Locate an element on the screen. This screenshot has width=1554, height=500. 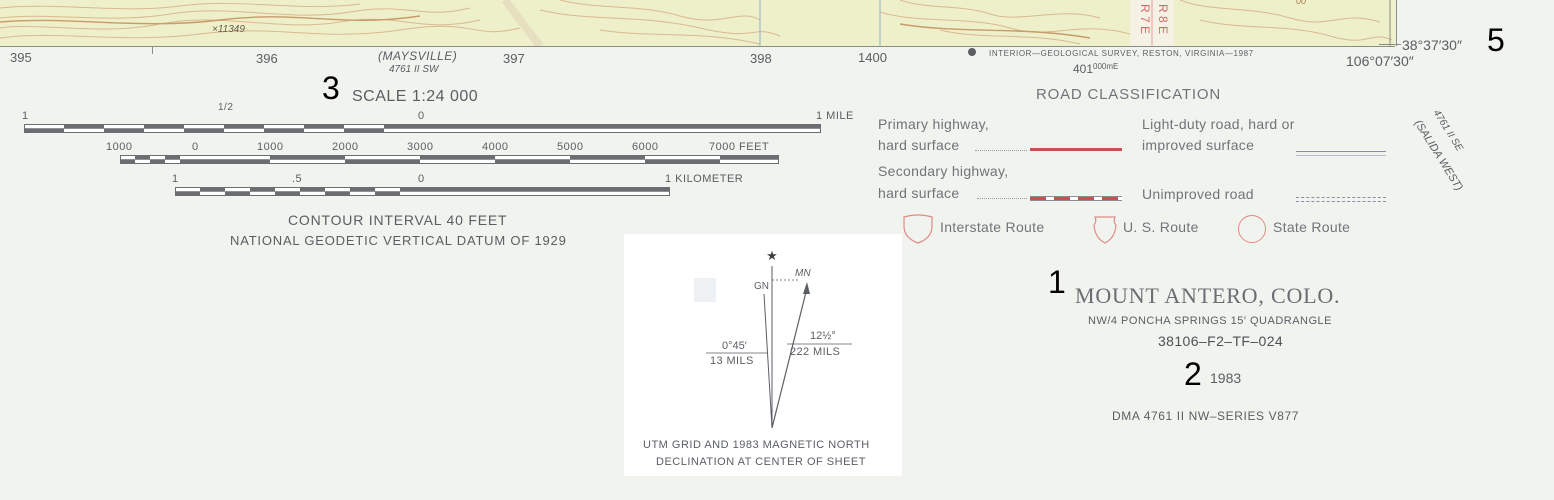
feet-scale-bar is located at coordinates (449, 159).